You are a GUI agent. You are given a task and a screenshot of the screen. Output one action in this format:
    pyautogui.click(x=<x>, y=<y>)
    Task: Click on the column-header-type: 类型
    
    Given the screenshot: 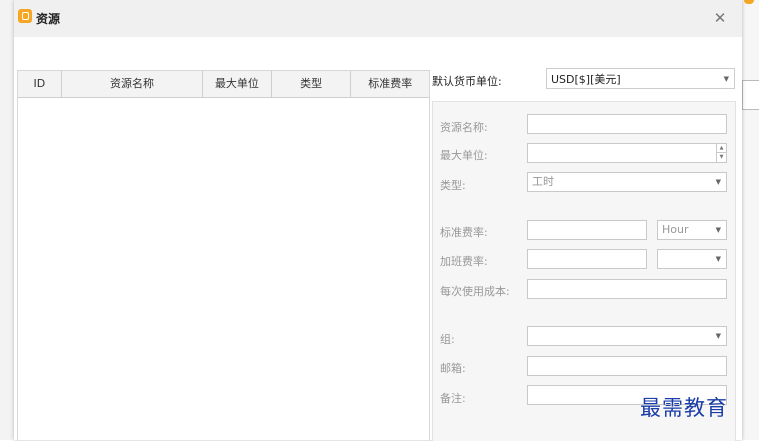 What is the action you would take?
    pyautogui.click(x=312, y=84)
    